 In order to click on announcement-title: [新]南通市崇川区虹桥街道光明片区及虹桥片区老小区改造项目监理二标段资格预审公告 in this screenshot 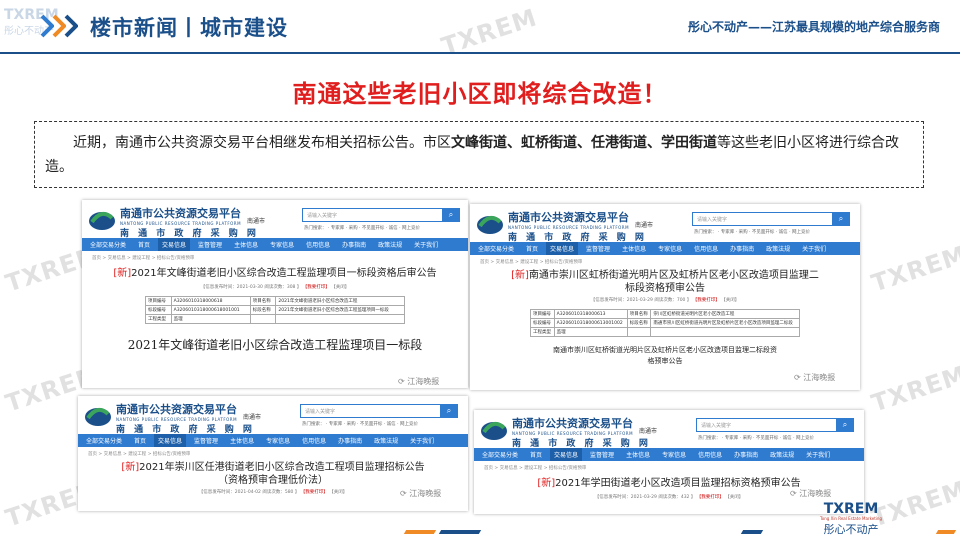, I will do `click(665, 282)`.